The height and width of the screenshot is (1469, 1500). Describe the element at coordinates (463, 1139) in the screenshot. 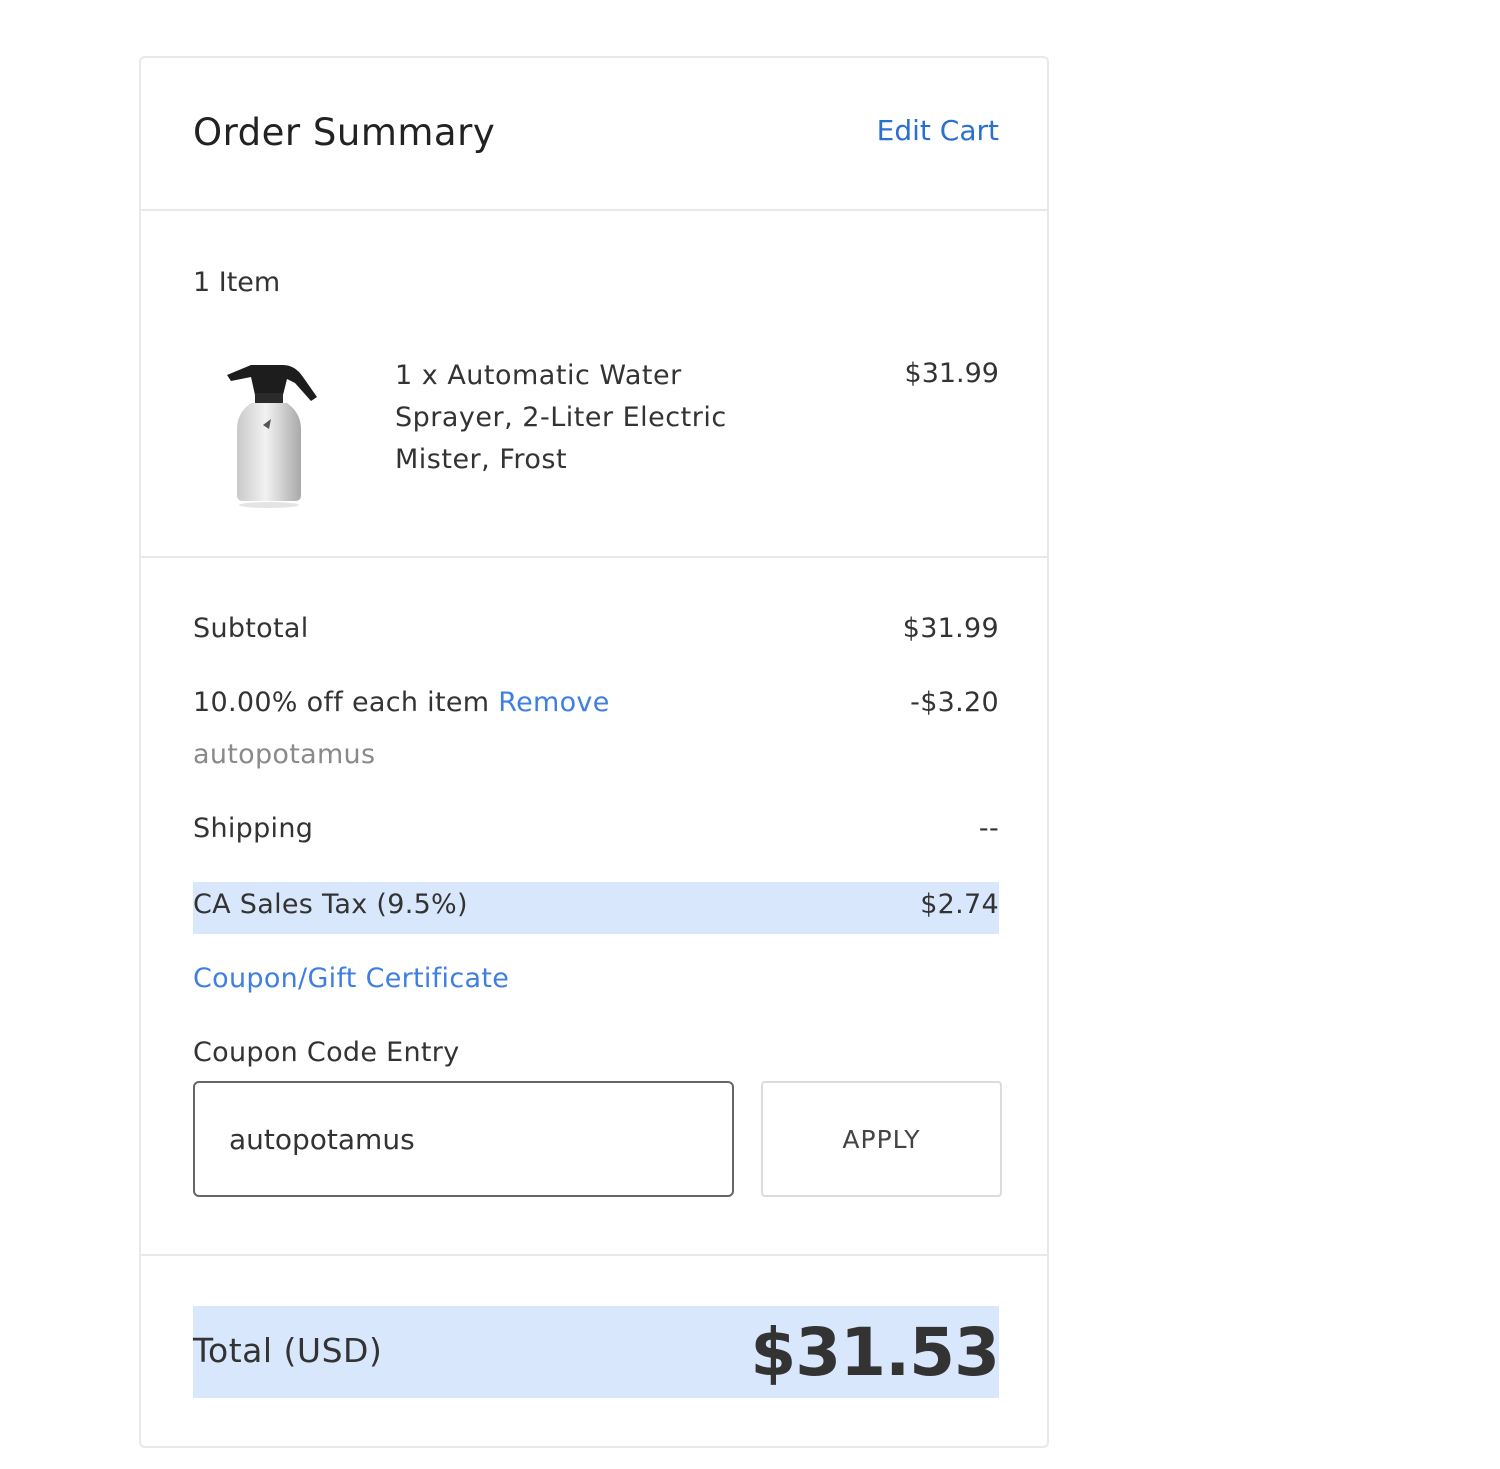

I see `coupon-code-input` at that location.